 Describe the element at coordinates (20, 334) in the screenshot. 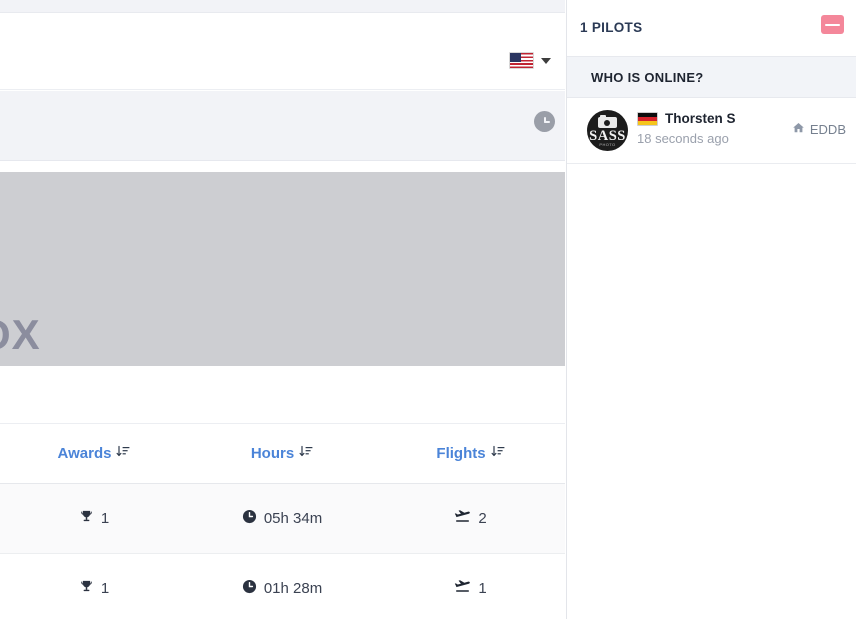

I see `hero-partial-text: OX` at that location.